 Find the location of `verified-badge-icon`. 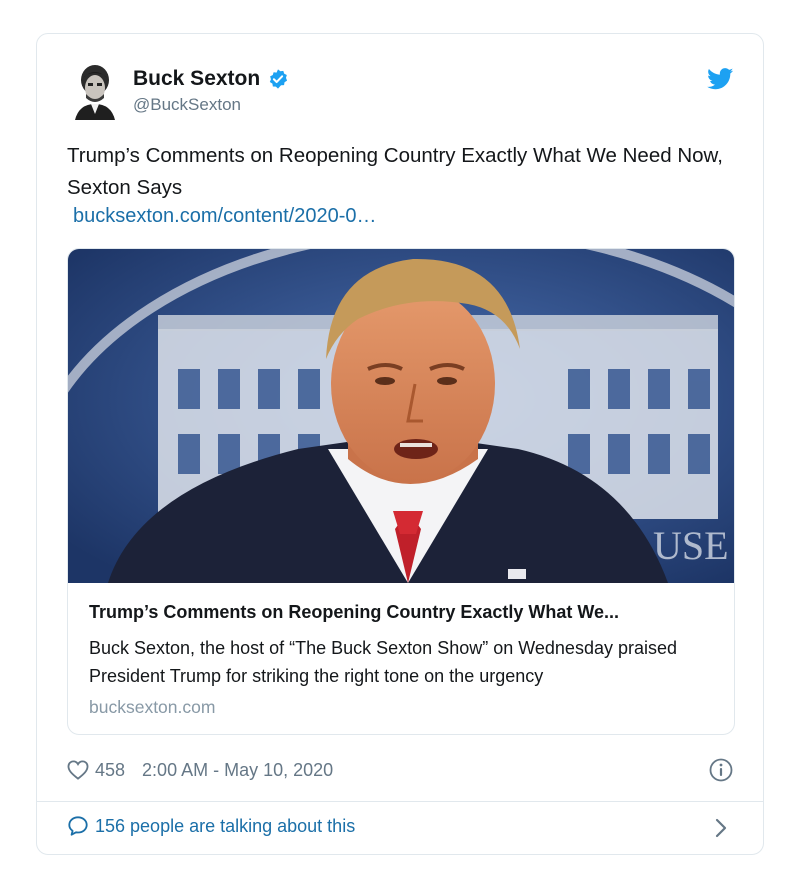

verified-badge-icon is located at coordinates (279, 79).